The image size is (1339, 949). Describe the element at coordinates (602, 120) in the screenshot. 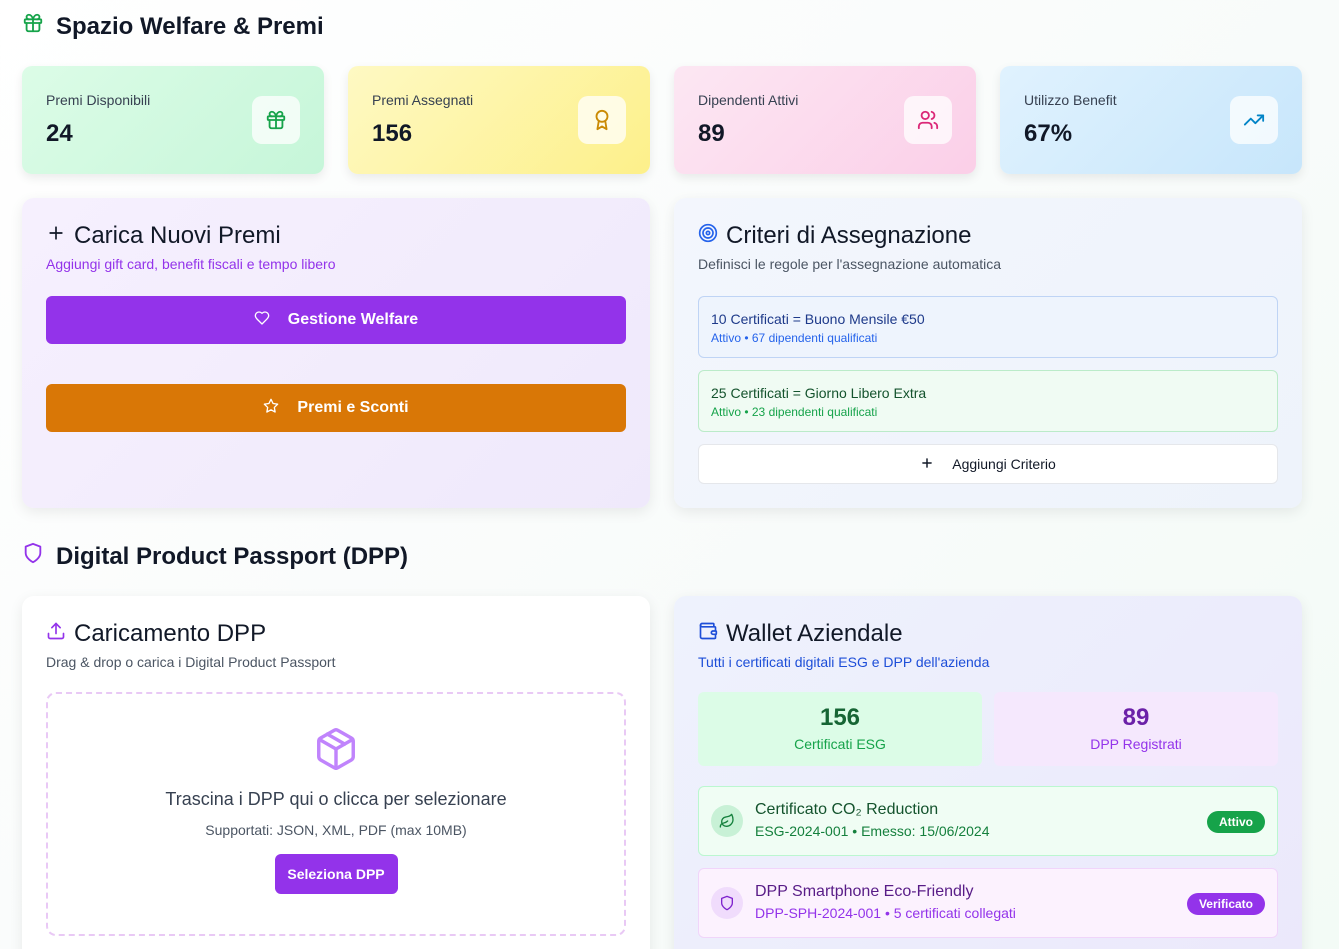

I see `award-icon` at that location.